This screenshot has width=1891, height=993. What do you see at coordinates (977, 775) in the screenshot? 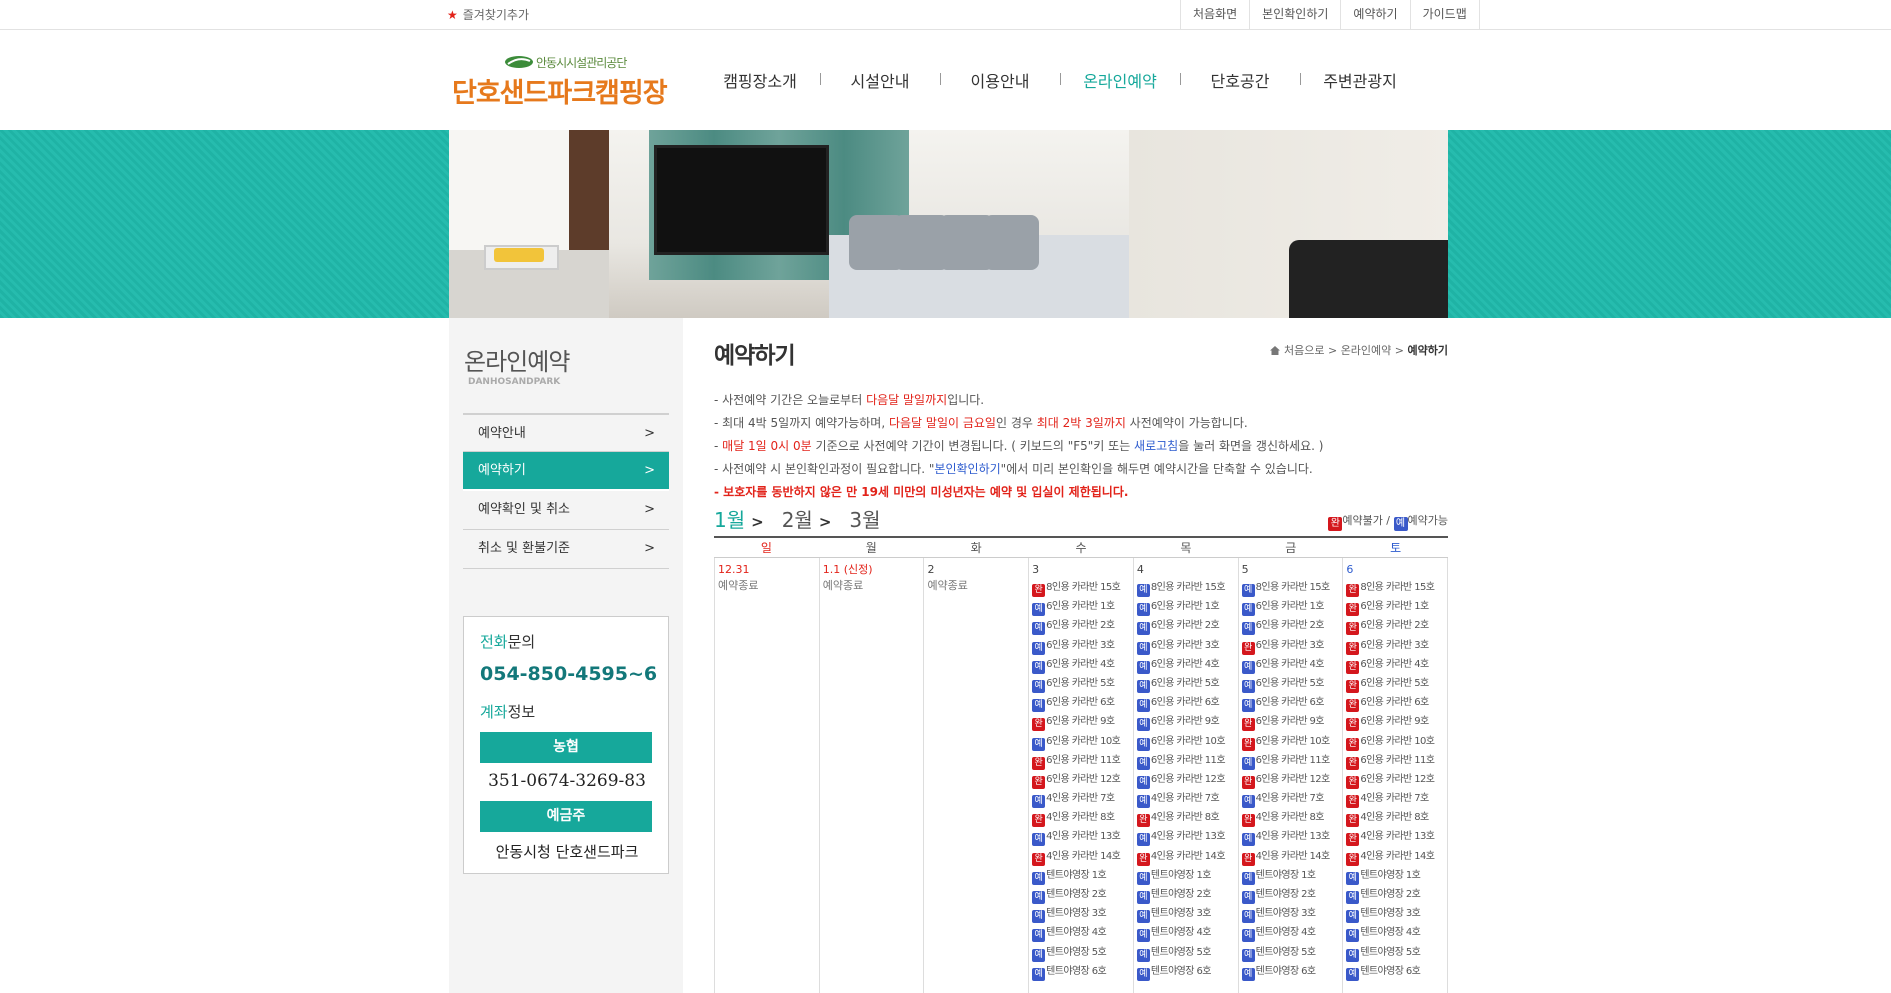
I see `day-cell: 2 예약종료` at bounding box center [977, 775].